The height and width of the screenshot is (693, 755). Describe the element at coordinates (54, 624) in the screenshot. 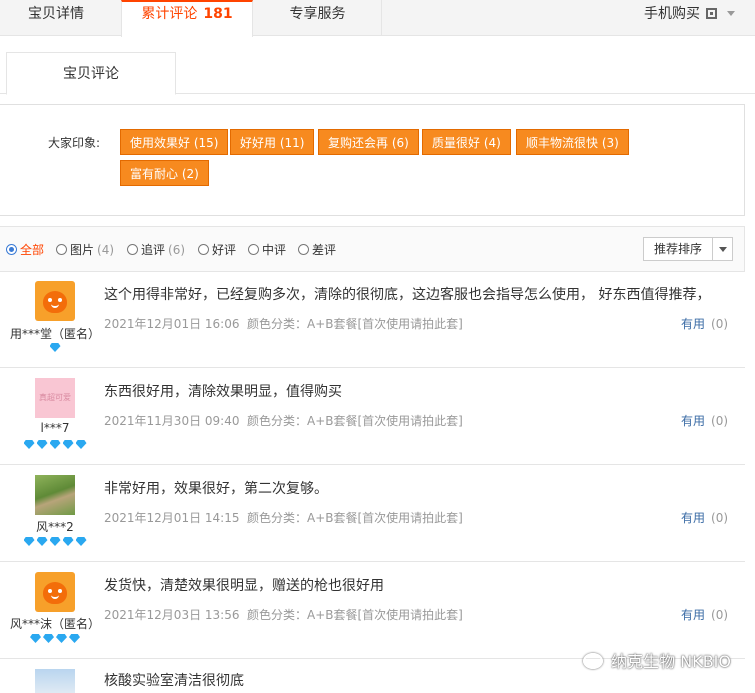

I see `reviewer-nickname: 风***沫（匿名）` at that location.